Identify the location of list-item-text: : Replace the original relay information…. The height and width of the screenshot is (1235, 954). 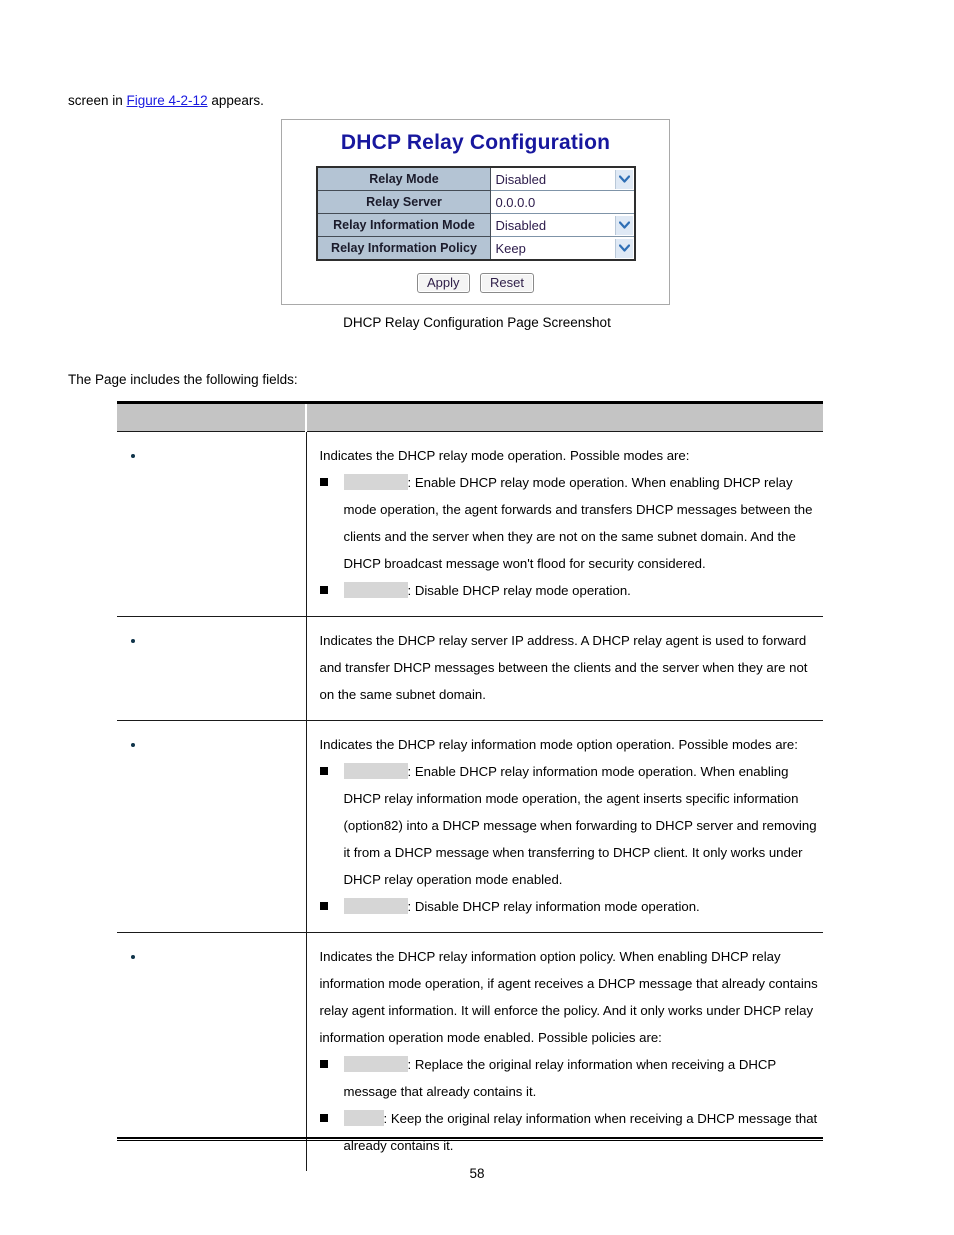
(559, 1078).